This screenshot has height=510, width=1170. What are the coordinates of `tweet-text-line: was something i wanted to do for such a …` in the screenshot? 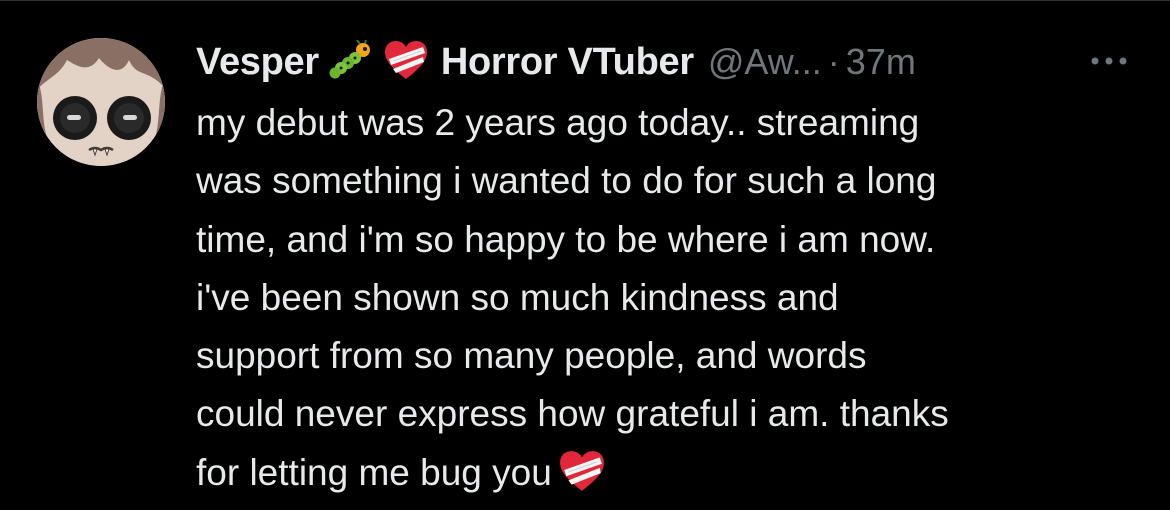 It's located at (566, 181).